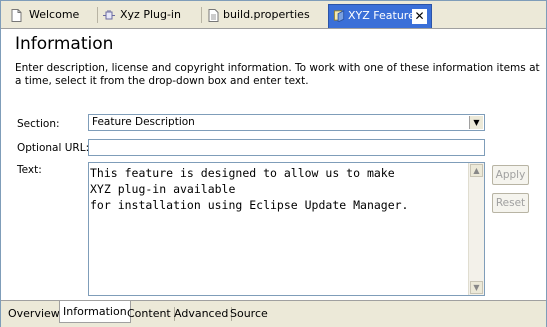  What do you see at coordinates (249, 314) in the screenshot?
I see `tab-source: Source` at bounding box center [249, 314].